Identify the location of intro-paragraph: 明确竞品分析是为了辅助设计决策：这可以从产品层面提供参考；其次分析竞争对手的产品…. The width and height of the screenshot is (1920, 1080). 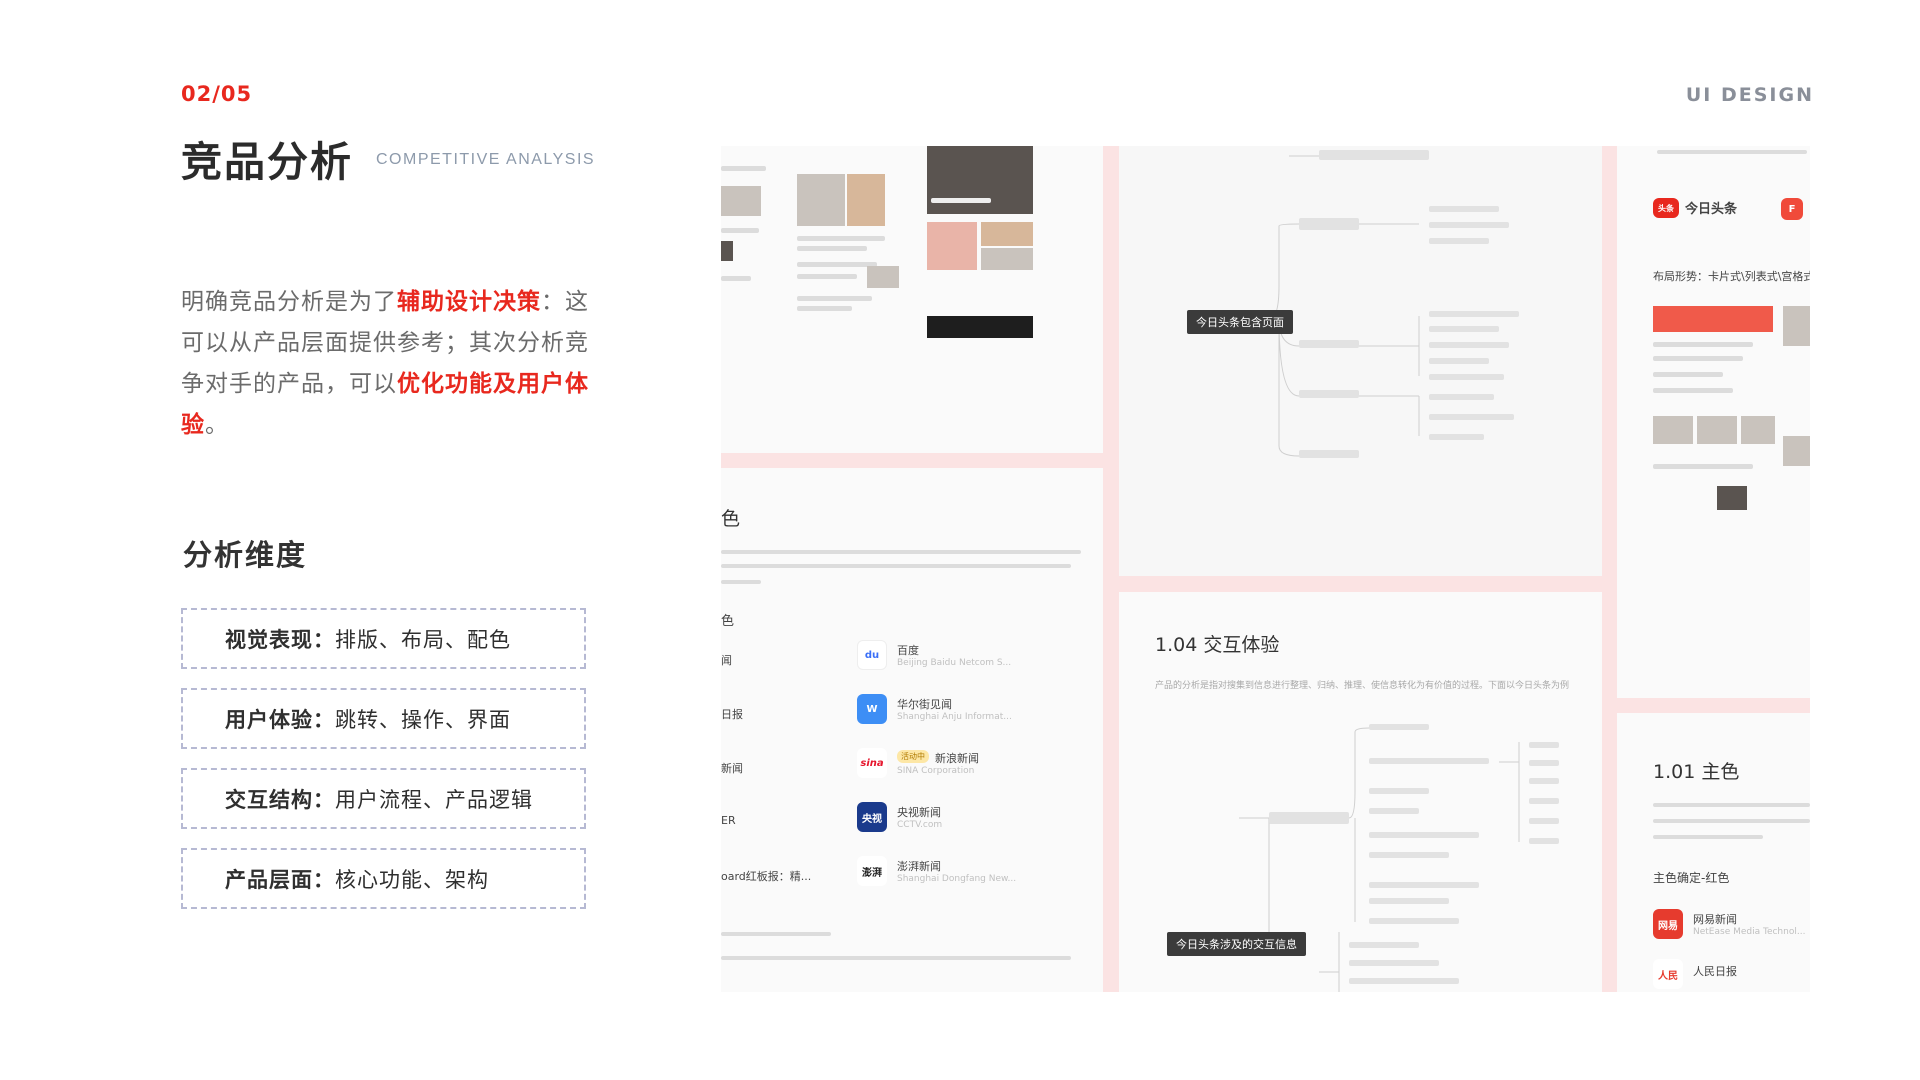
(391, 364).